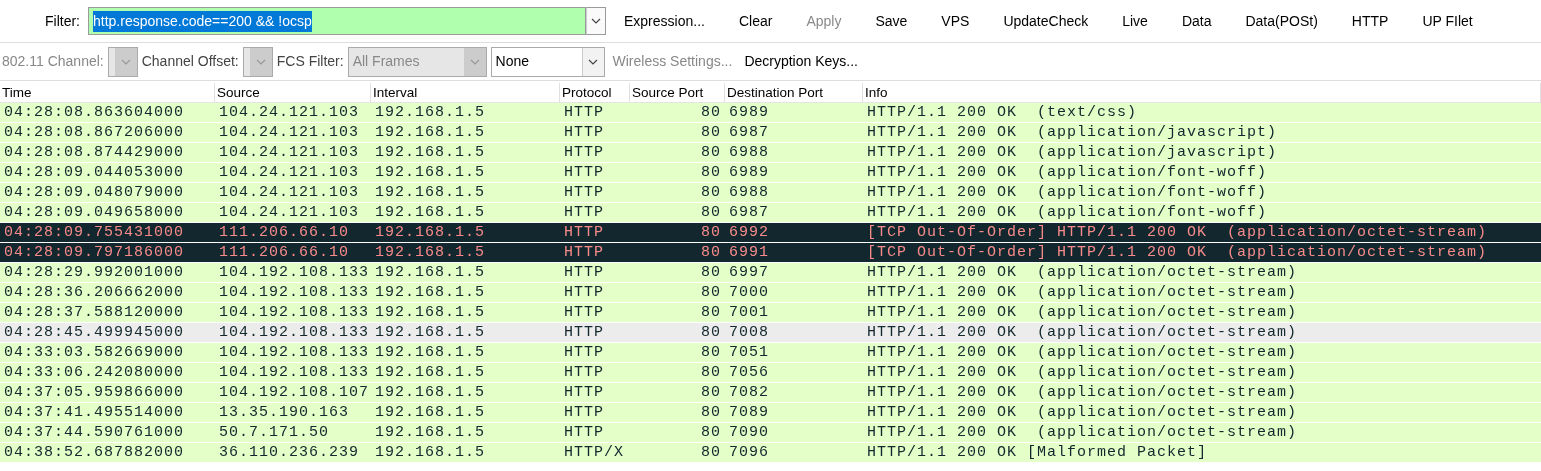 This screenshot has height=471, width=1541. What do you see at coordinates (596, 21) in the screenshot?
I see `filter-dropdown-button` at bounding box center [596, 21].